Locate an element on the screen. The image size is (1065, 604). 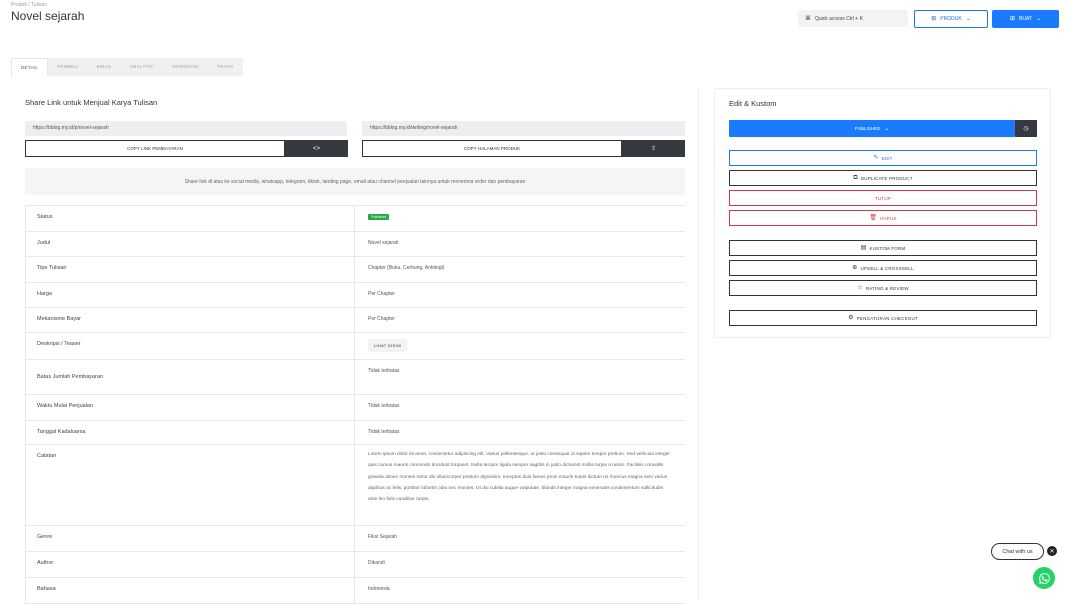
upsell-crosssell-button: ⊕ UPSELL & CROSSSELL is located at coordinates (883, 268).